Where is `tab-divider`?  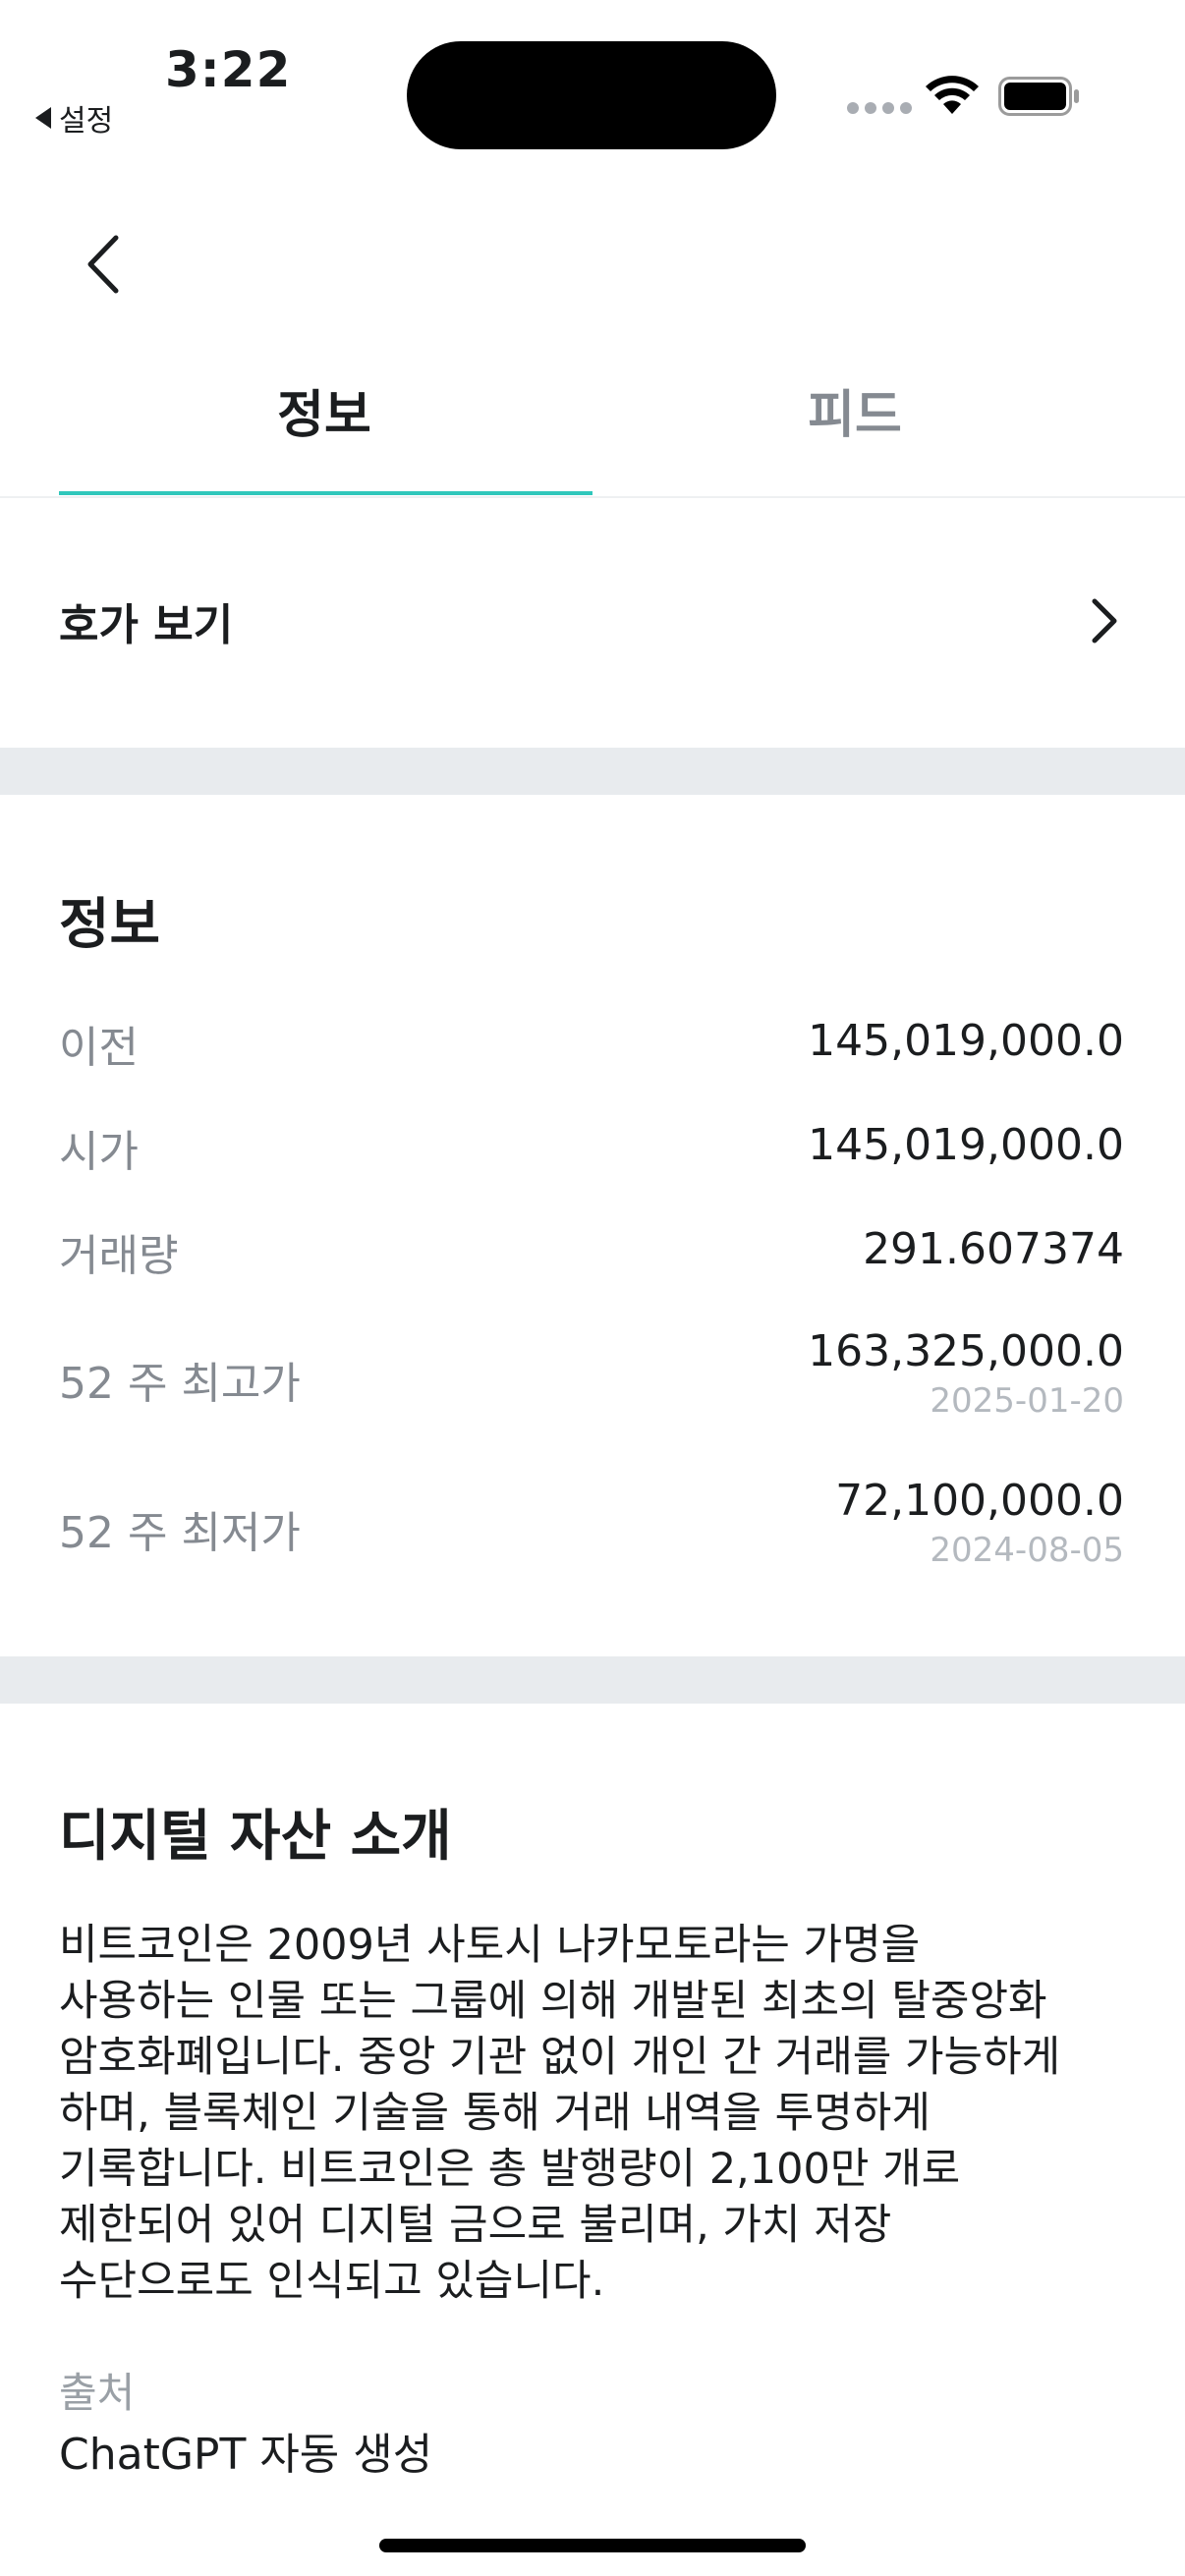
tab-divider is located at coordinates (592, 497).